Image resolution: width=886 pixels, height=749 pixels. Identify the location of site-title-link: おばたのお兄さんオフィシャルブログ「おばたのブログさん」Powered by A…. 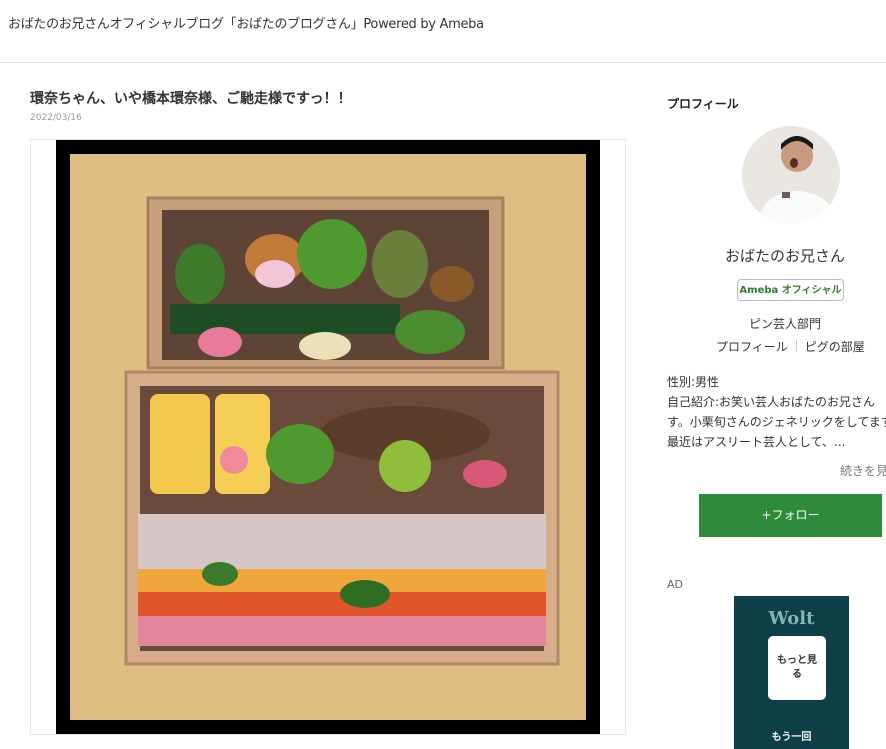
(246, 22).